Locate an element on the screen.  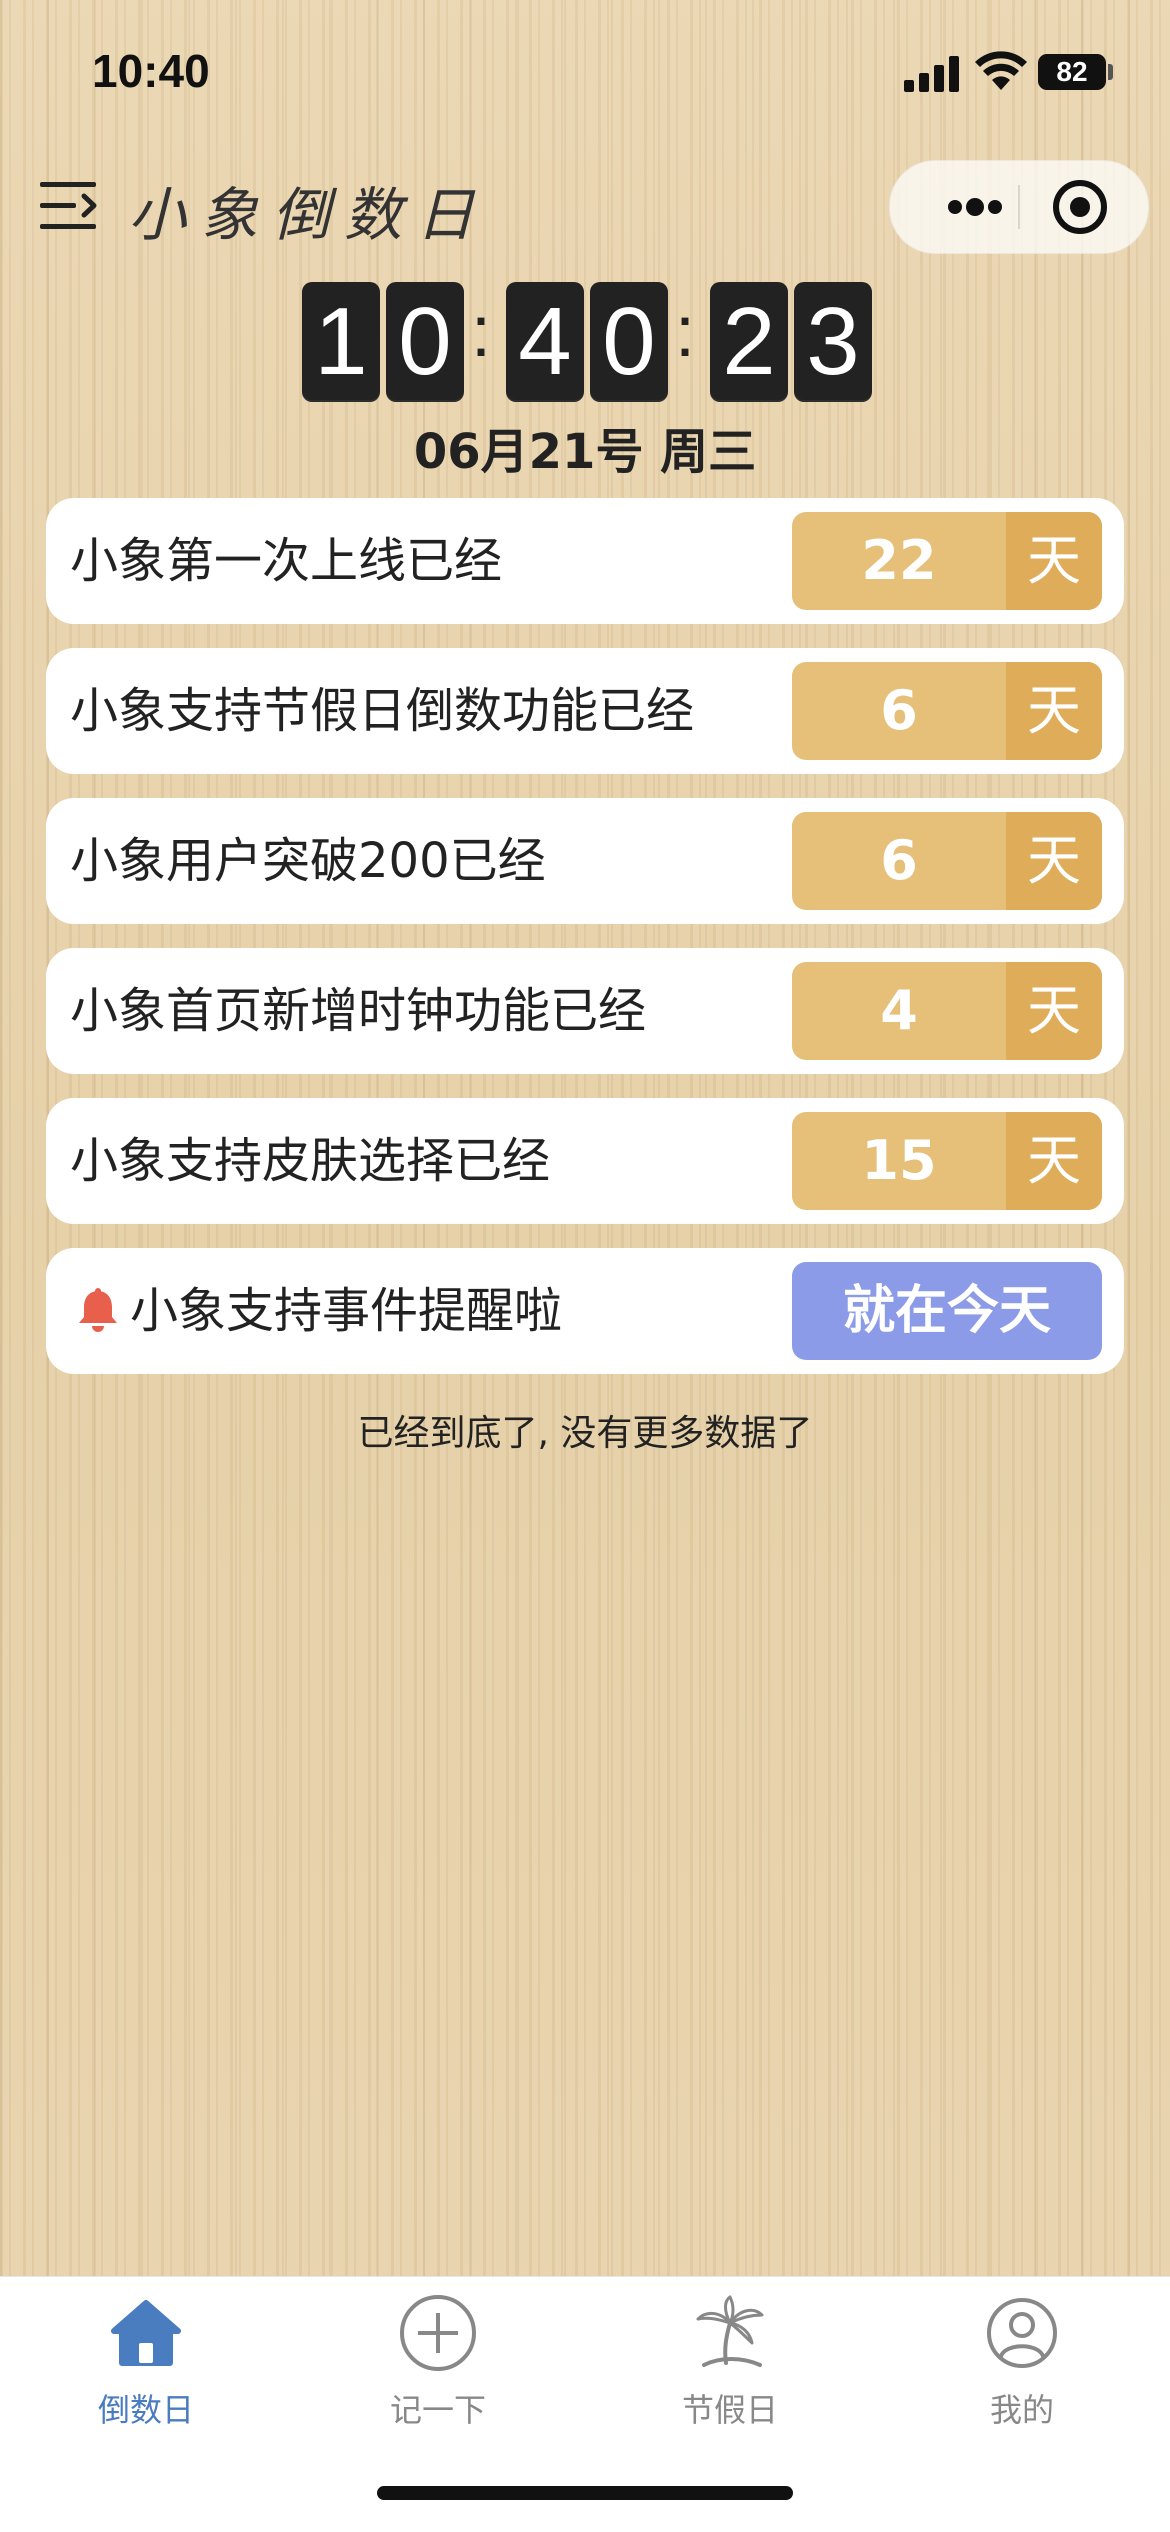
event-card: 小象支持节假日倒数功能已经 6 天 is located at coordinates (585, 711).